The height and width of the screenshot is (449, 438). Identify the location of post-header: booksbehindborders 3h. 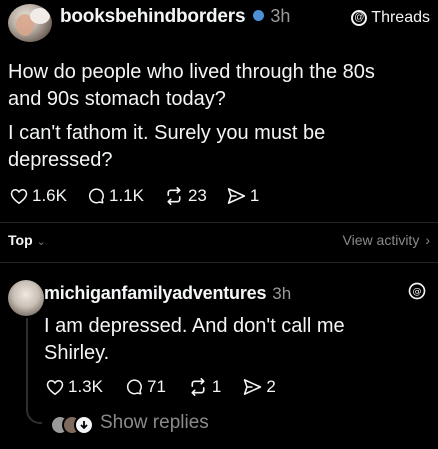
(175, 17).